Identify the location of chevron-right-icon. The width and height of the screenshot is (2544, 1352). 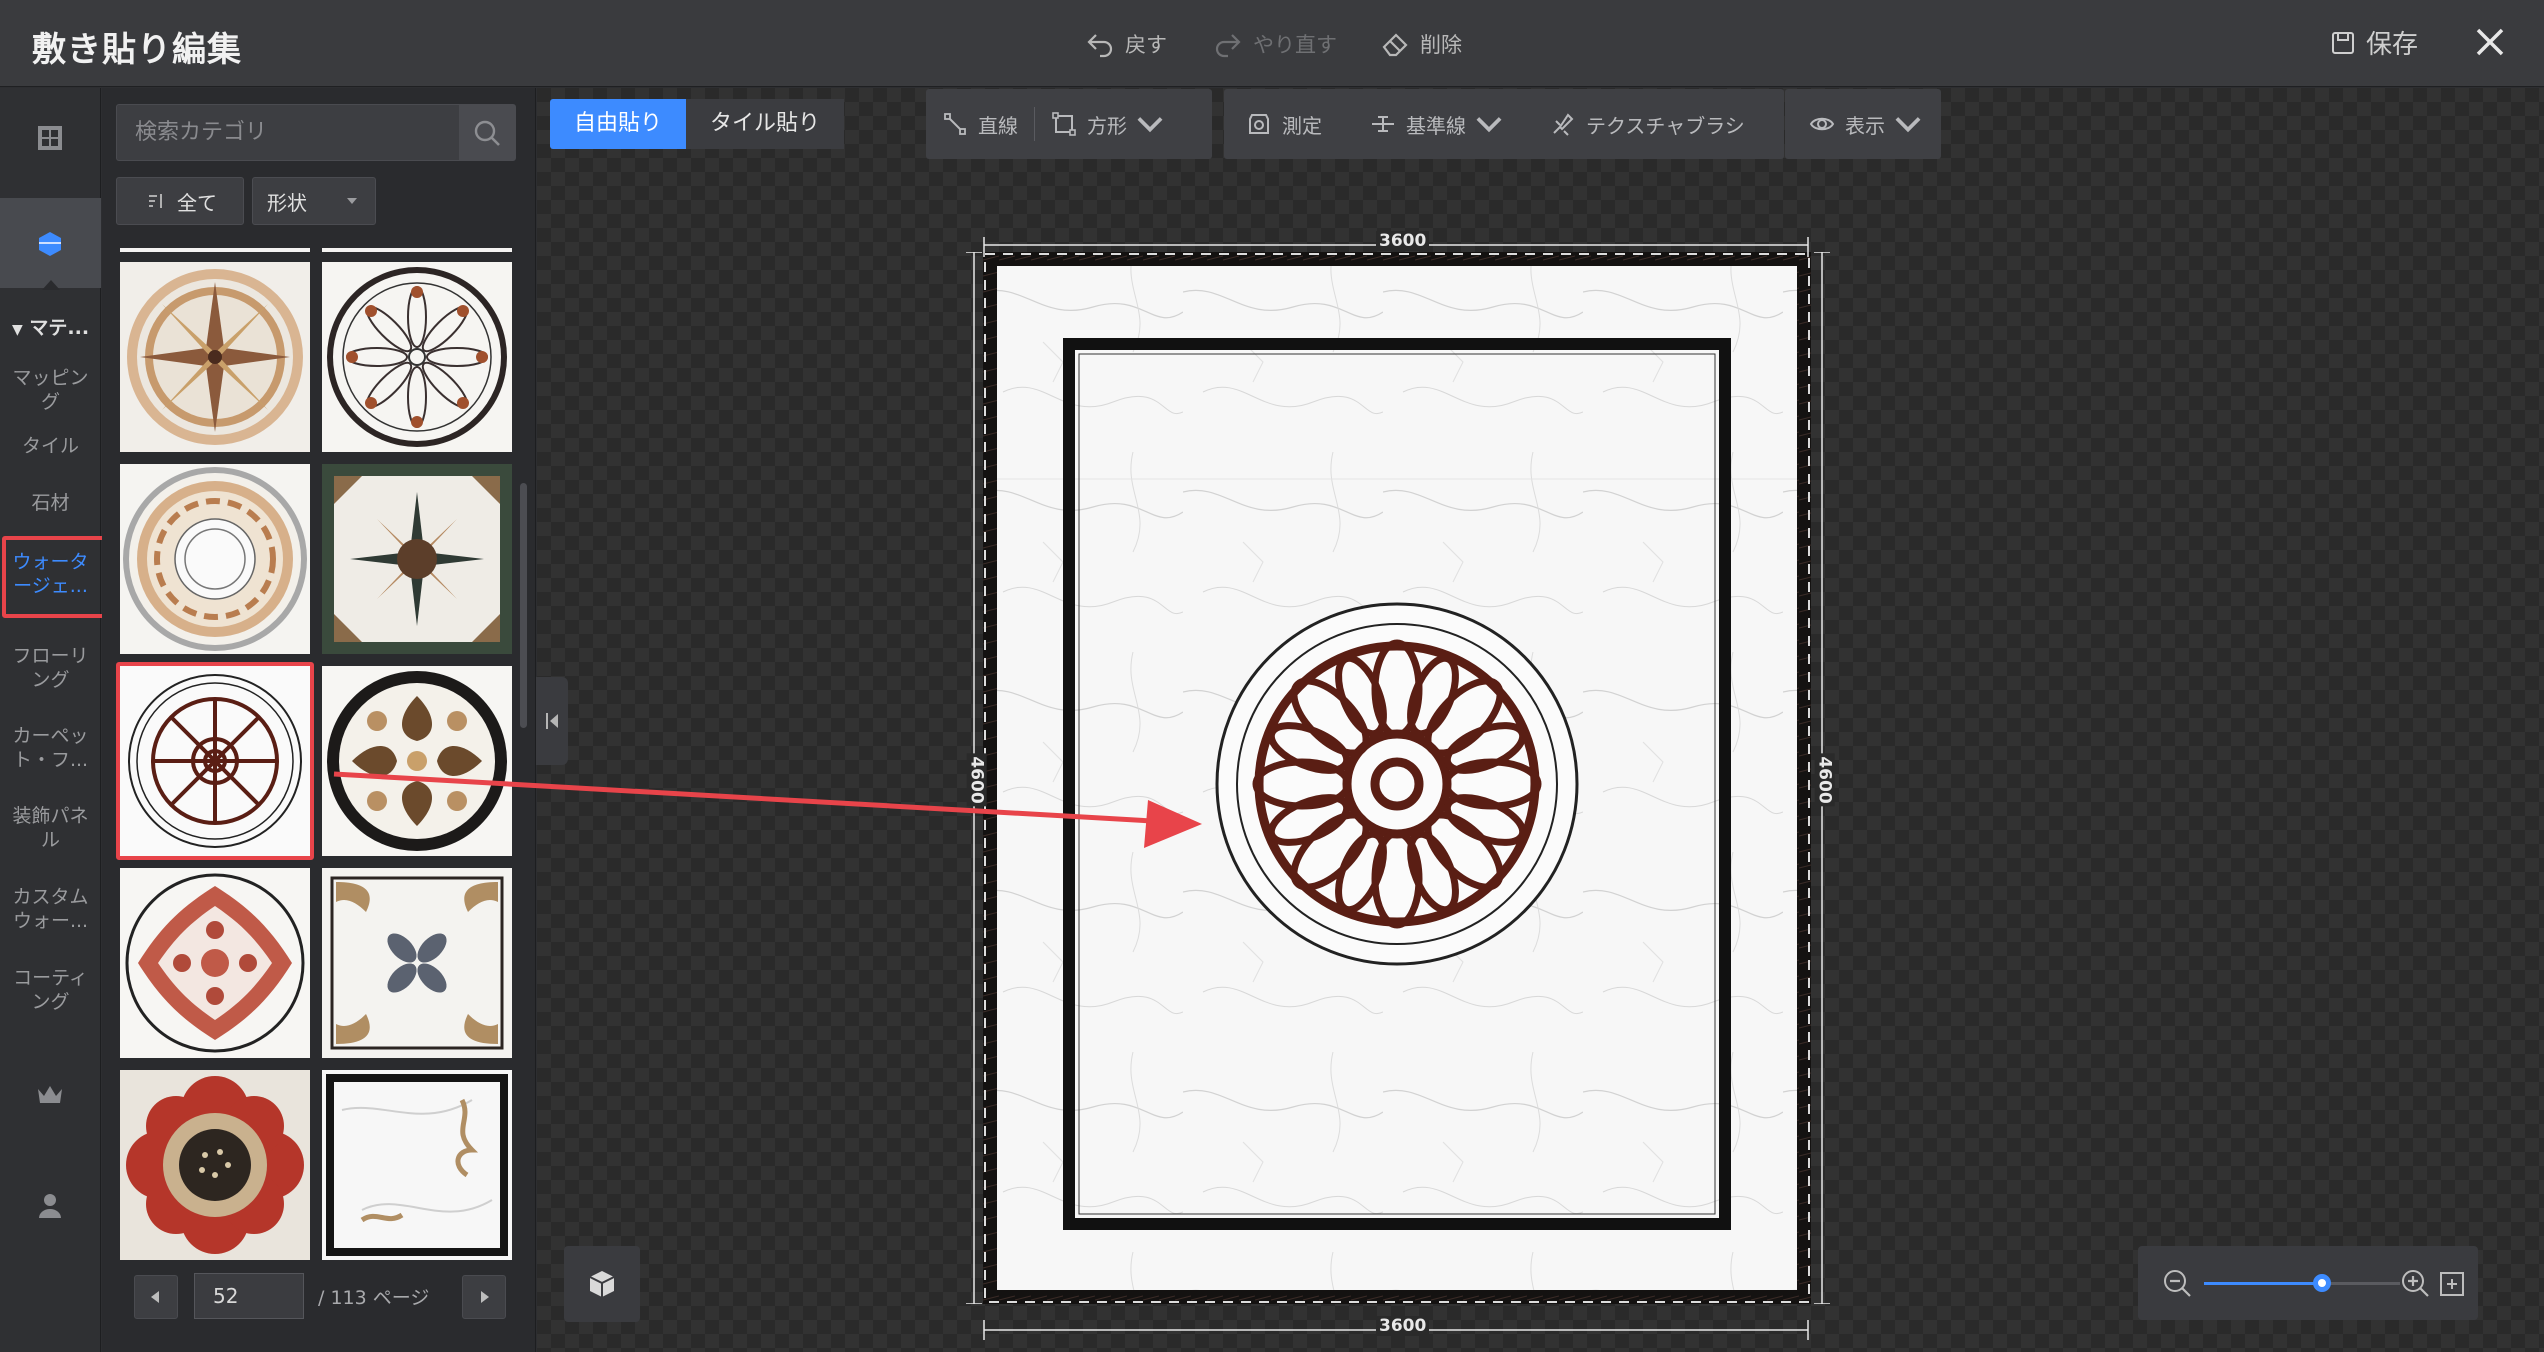
(485, 1297).